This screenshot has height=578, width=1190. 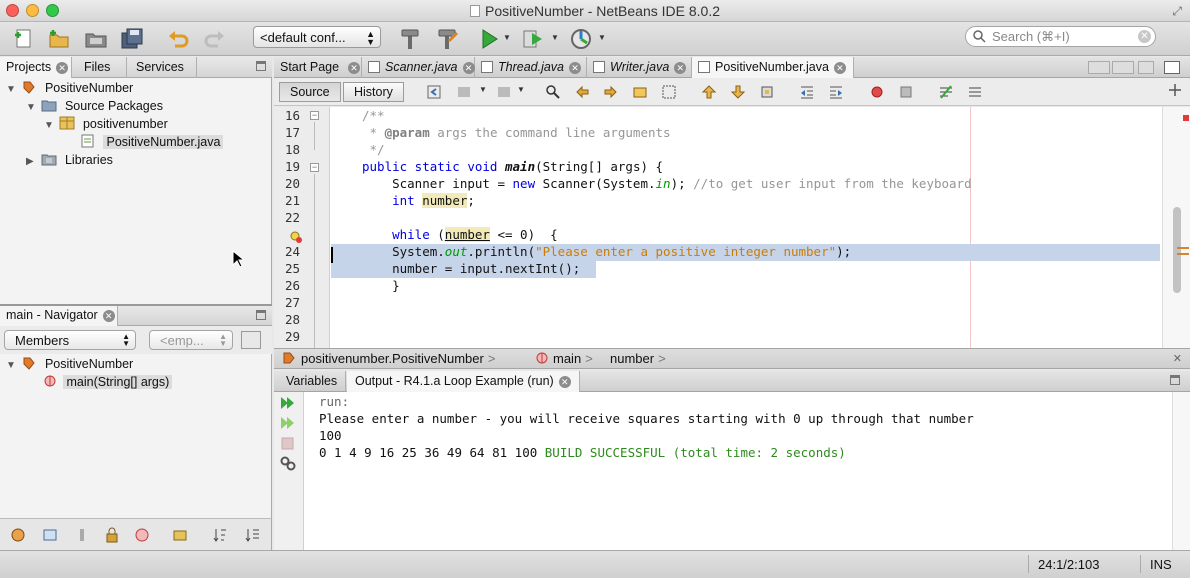 What do you see at coordinates (142, 535) in the screenshot?
I see `local-classes-filter-icon` at bounding box center [142, 535].